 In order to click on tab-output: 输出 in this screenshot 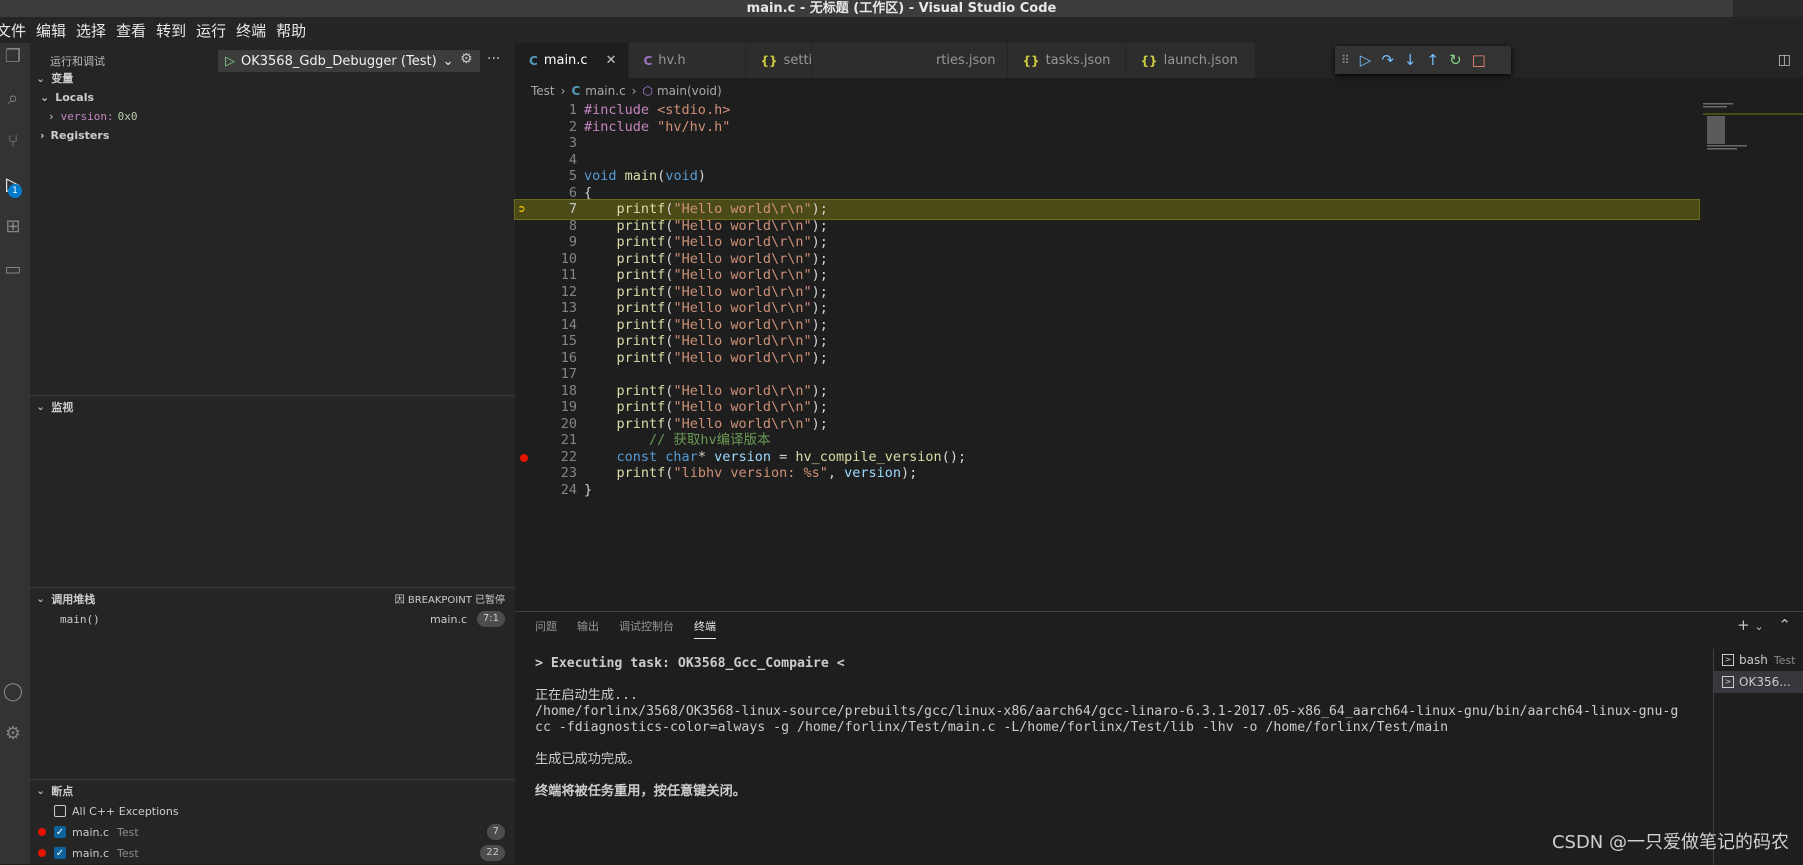, I will do `click(588, 628)`.